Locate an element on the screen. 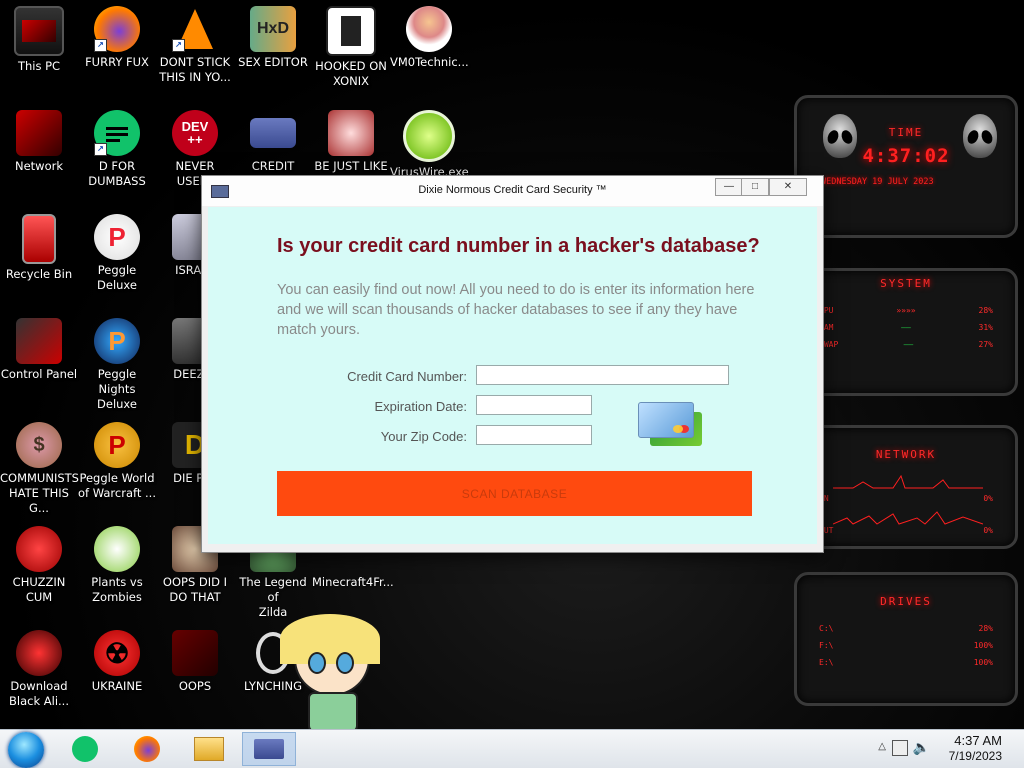 This screenshot has width=1024, height=768. network-out-stat: OUT 0% is located at coordinates (906, 530).